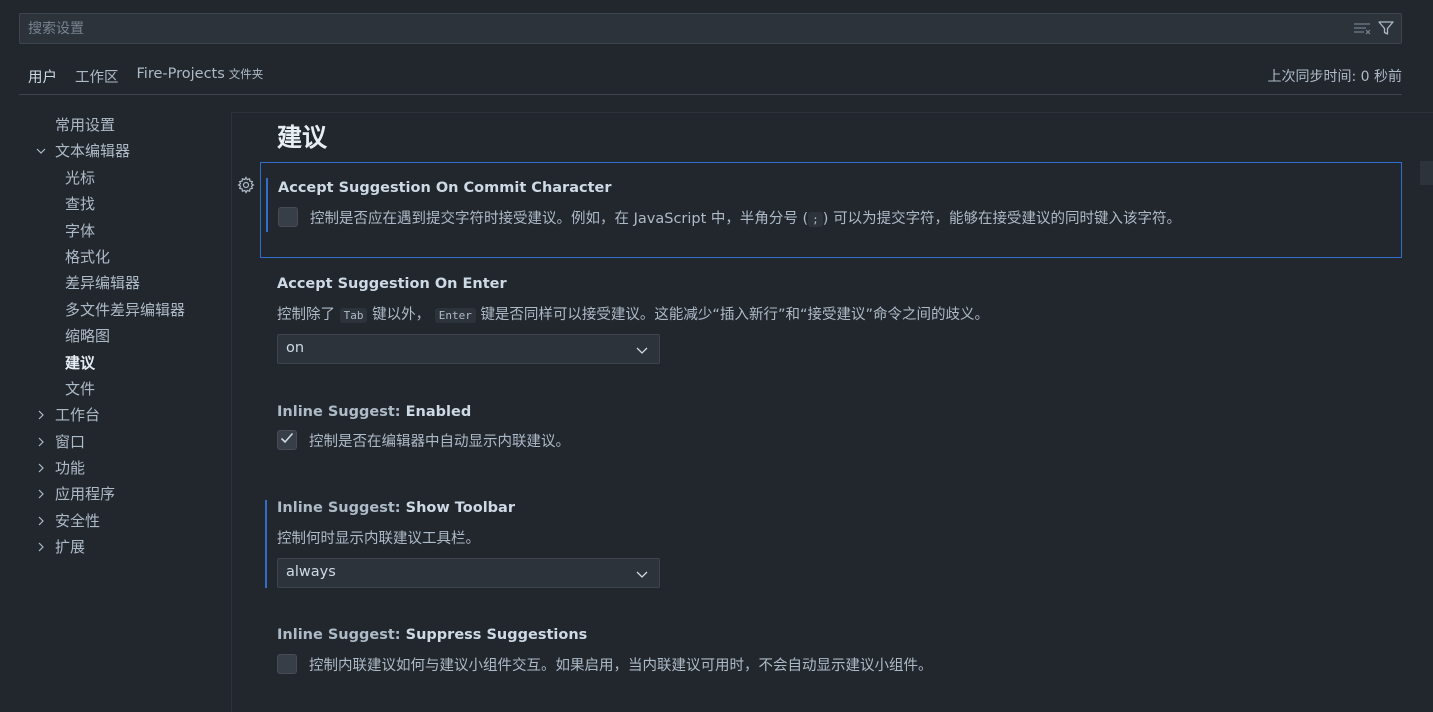 The width and height of the screenshot is (1433, 712). What do you see at coordinates (815, 219) in the screenshot?
I see `key-badge: ;` at bounding box center [815, 219].